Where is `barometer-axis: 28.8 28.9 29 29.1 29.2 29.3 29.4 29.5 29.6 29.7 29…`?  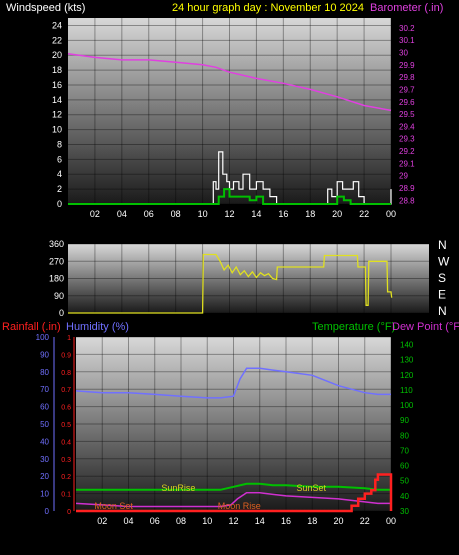 barometer-axis: 28.8 28.9 29 29.1 29.2 29.3 29.4 29.5 29.6 29.7 29… is located at coordinates (407, 114).